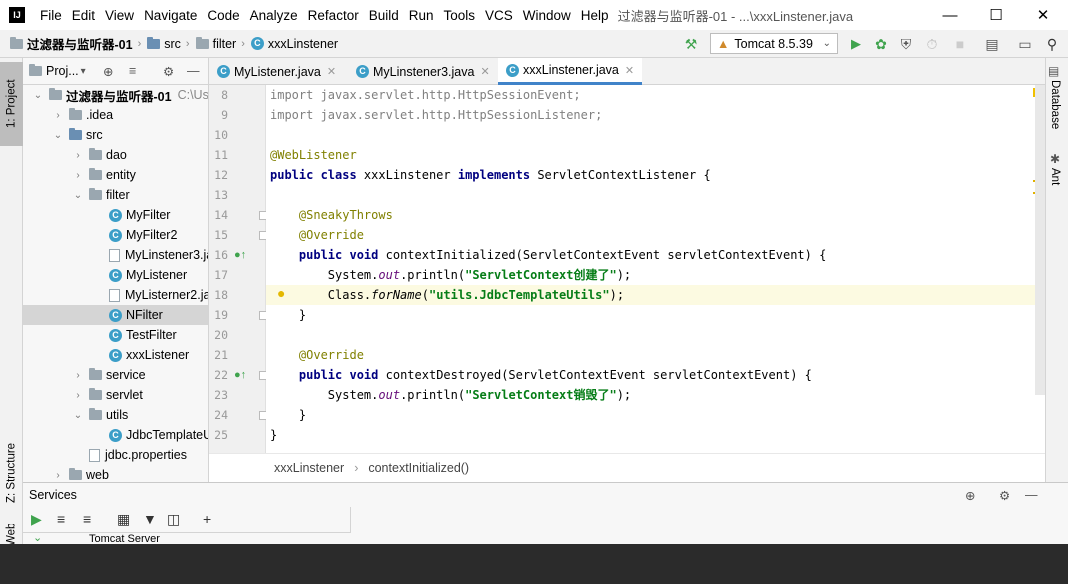  Describe the element at coordinates (119, 95) in the screenshot. I see `tree-root: ⌄ 过滤器与监听器-01 C:\Users\` at that location.